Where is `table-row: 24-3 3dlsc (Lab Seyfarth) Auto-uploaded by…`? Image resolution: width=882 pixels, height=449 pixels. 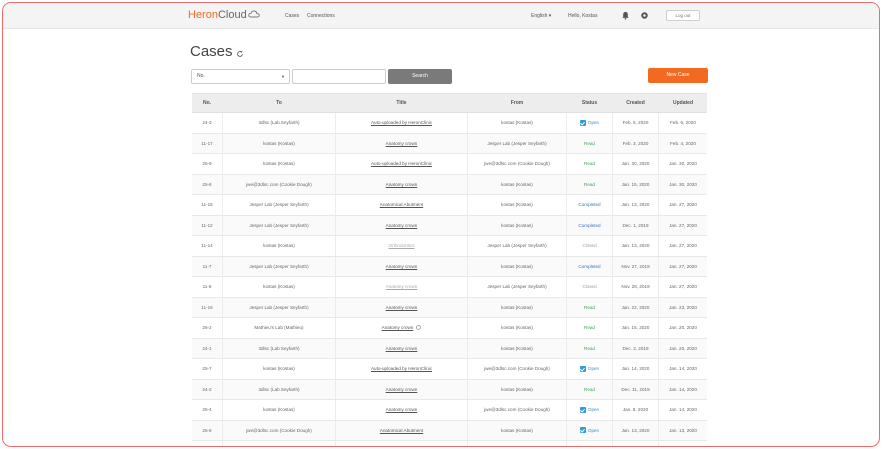
table-row: 24-3 3dlsc (Lab Seyfarth) Auto-uploaded by… is located at coordinates (449, 123).